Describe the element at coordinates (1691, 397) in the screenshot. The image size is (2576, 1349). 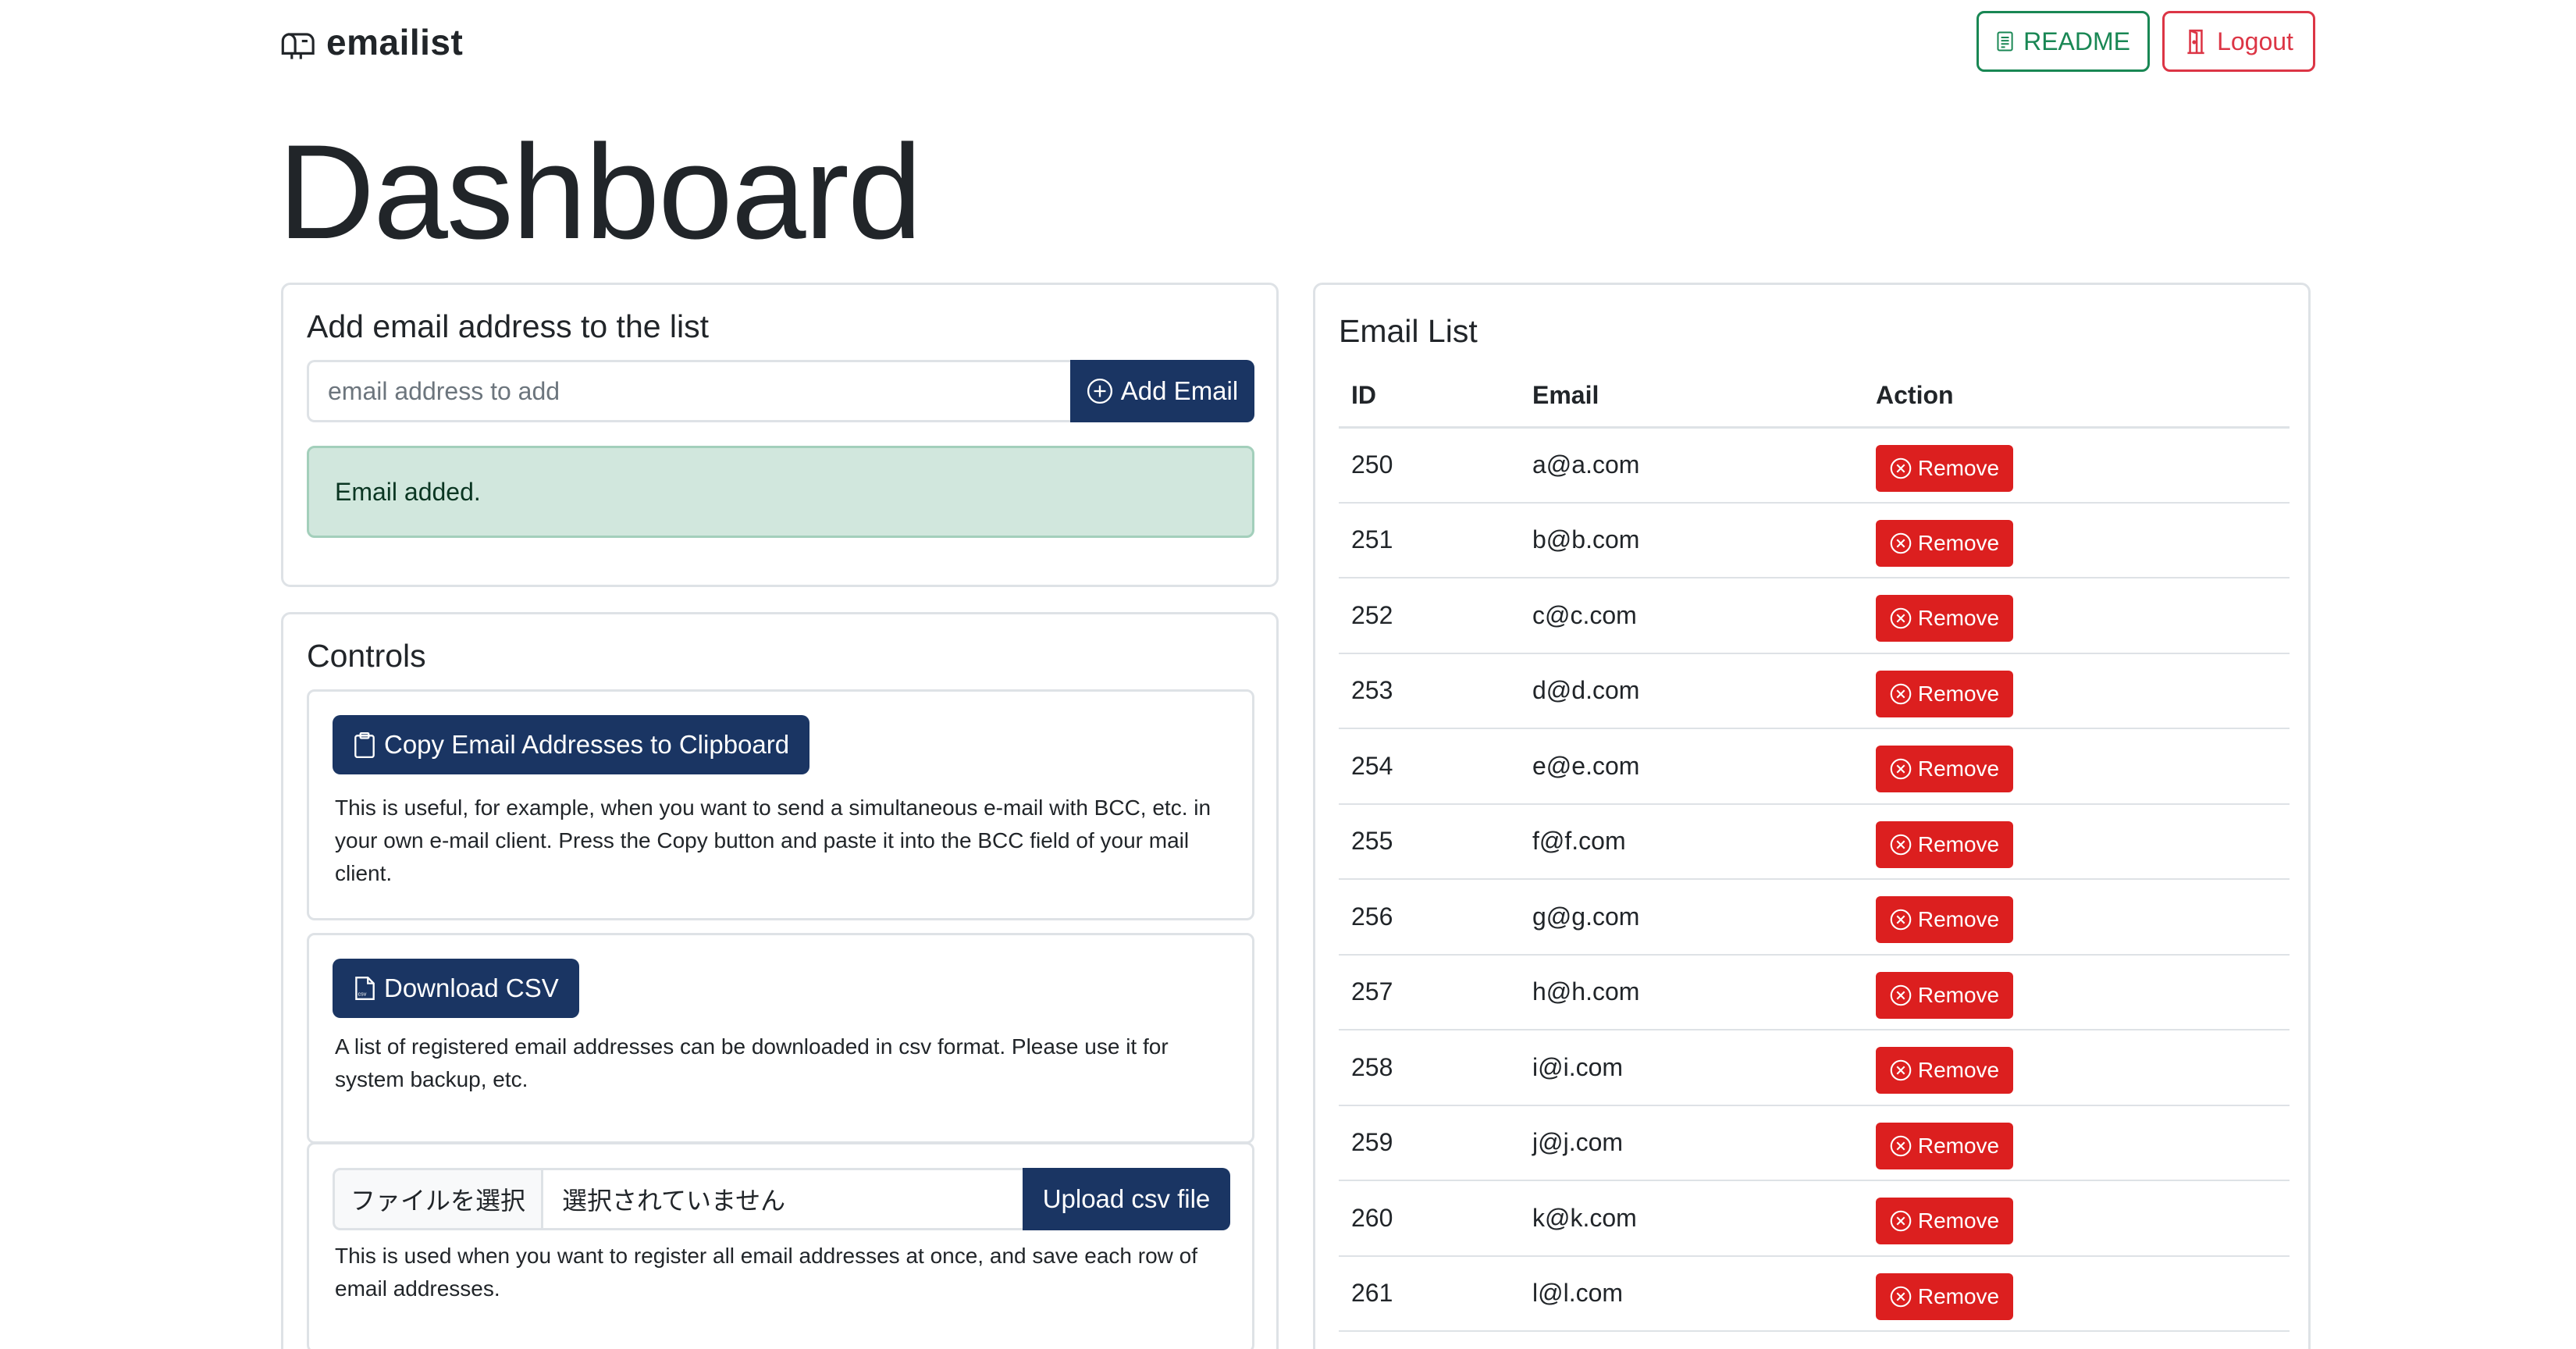
I see `column-header-email: Email` at that location.